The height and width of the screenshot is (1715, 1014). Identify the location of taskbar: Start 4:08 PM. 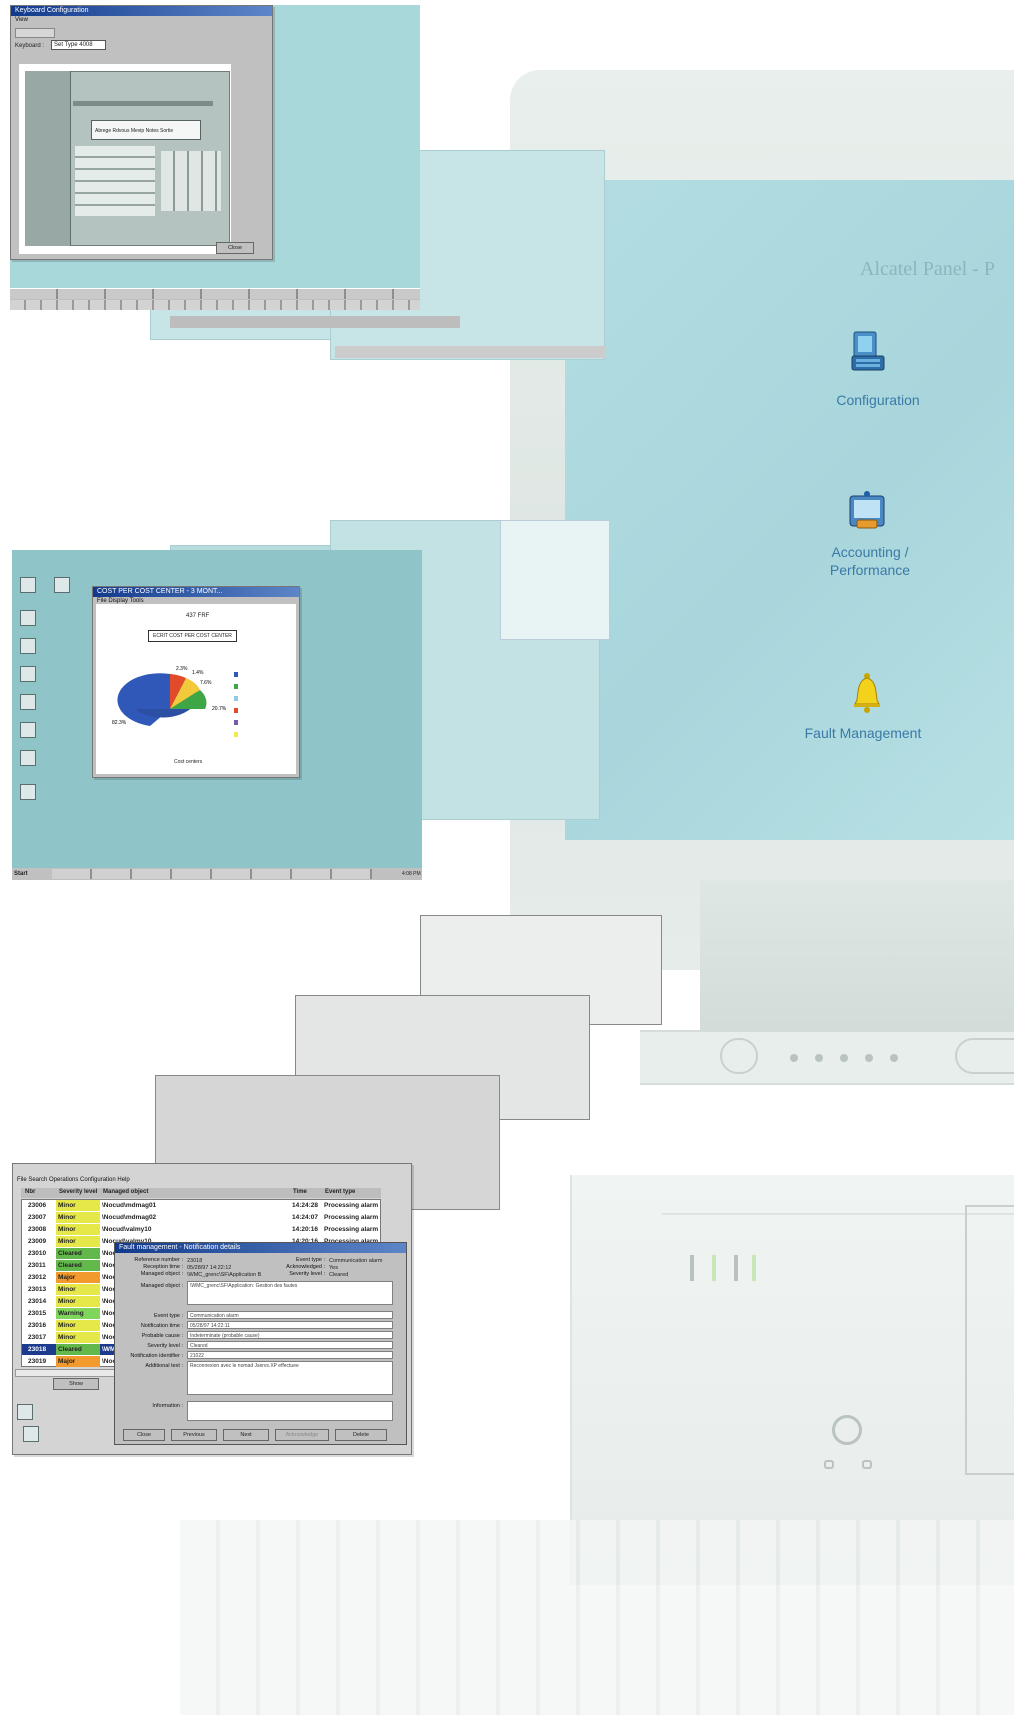
(217, 874).